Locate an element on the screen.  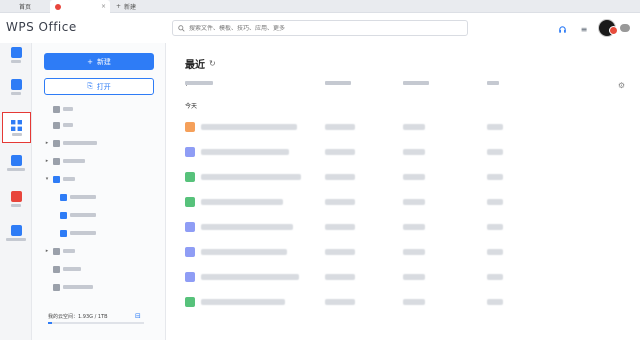
plus-icon: + is located at coordinates (119, 6).